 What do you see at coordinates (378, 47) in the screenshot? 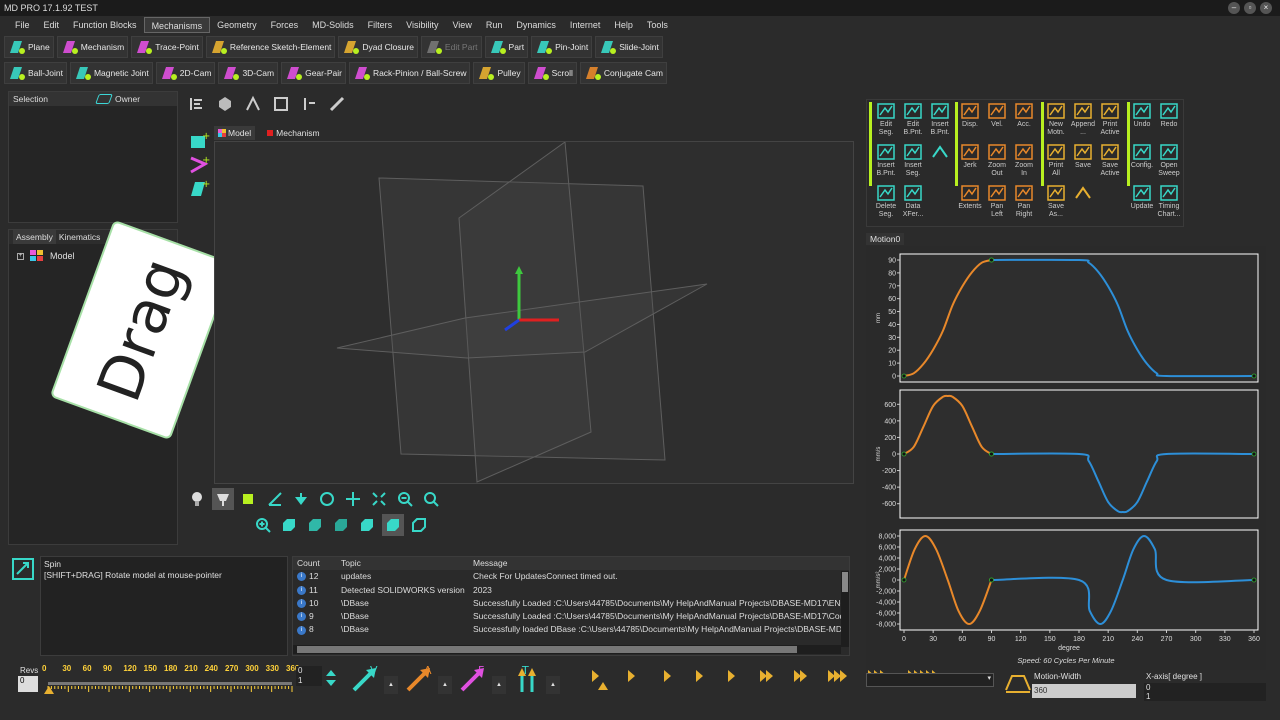
I see `dyad-closure-button: Dyad Closure` at bounding box center [378, 47].